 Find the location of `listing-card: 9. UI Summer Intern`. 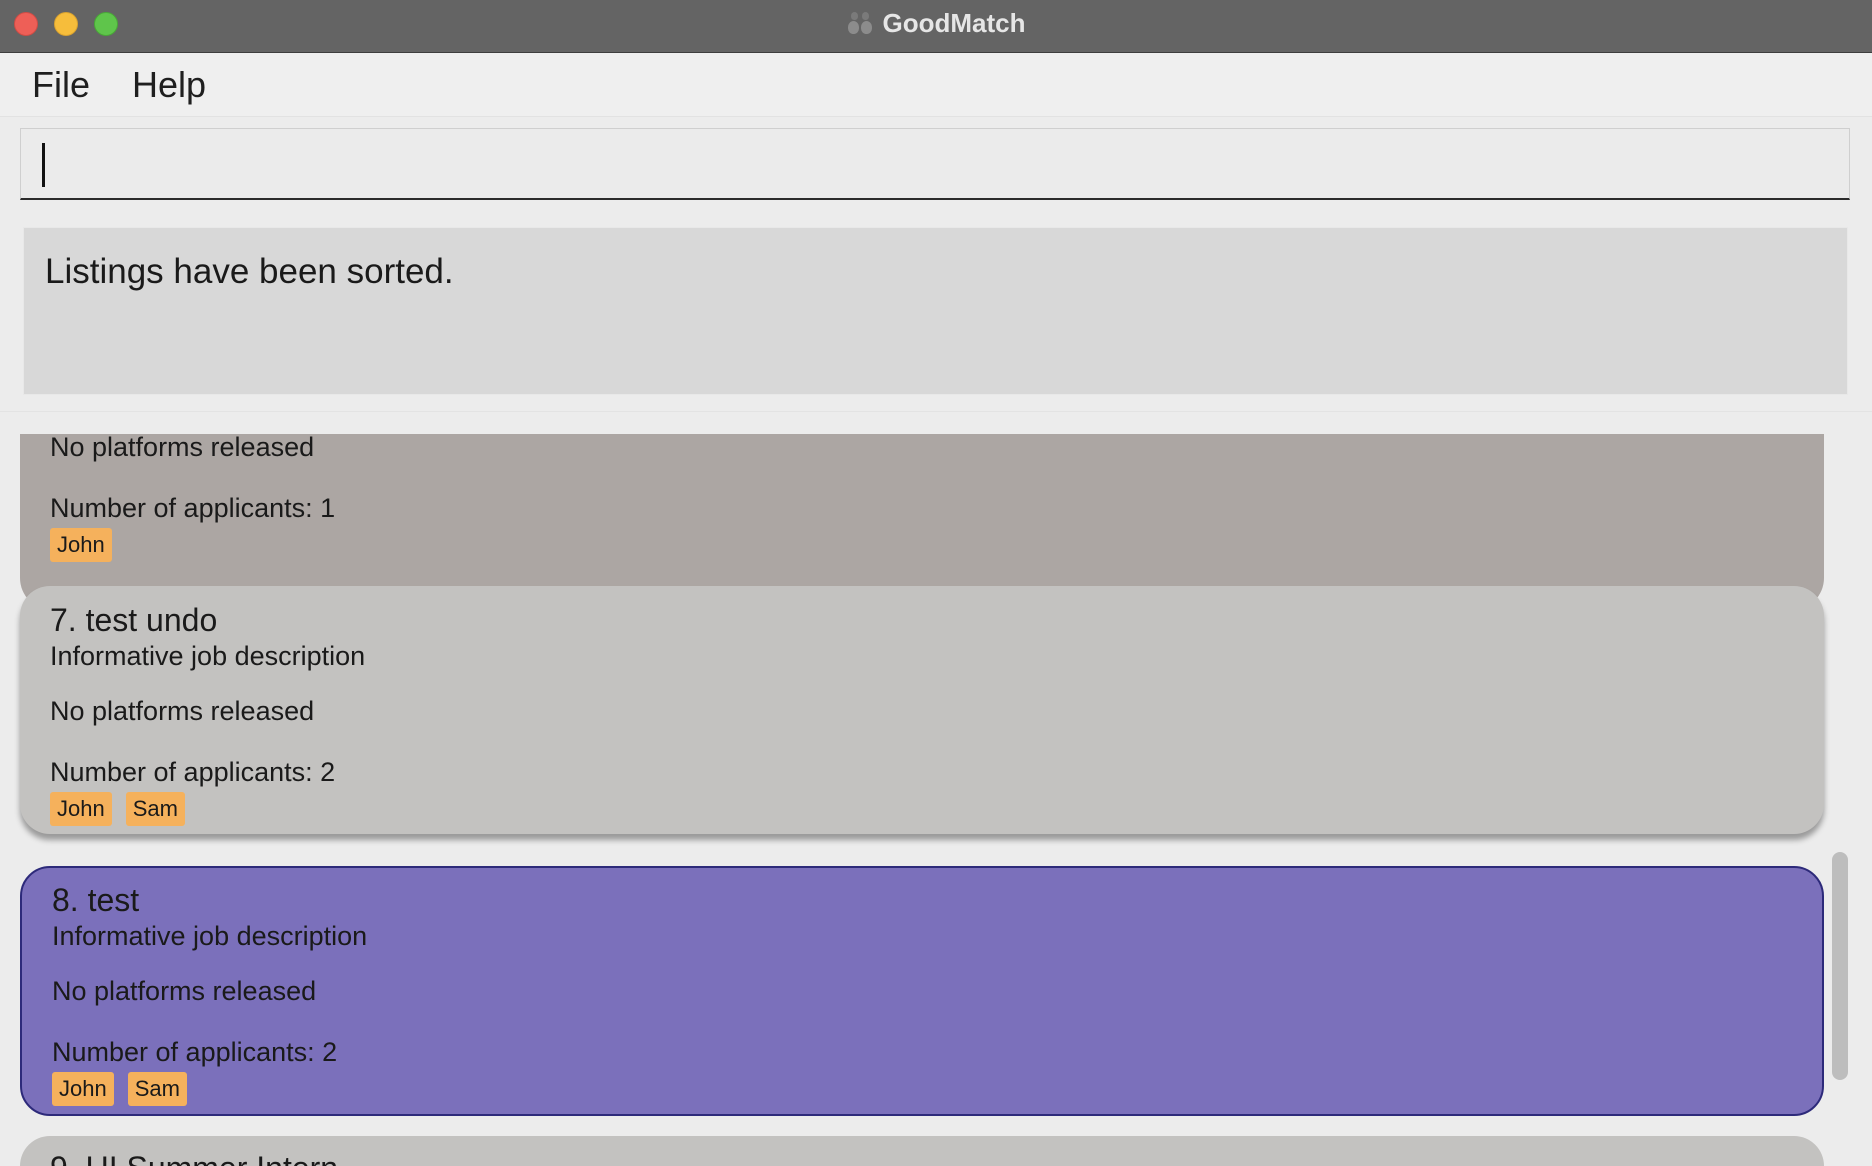

listing-card: 9. UI Summer Intern is located at coordinates (922, 1151).